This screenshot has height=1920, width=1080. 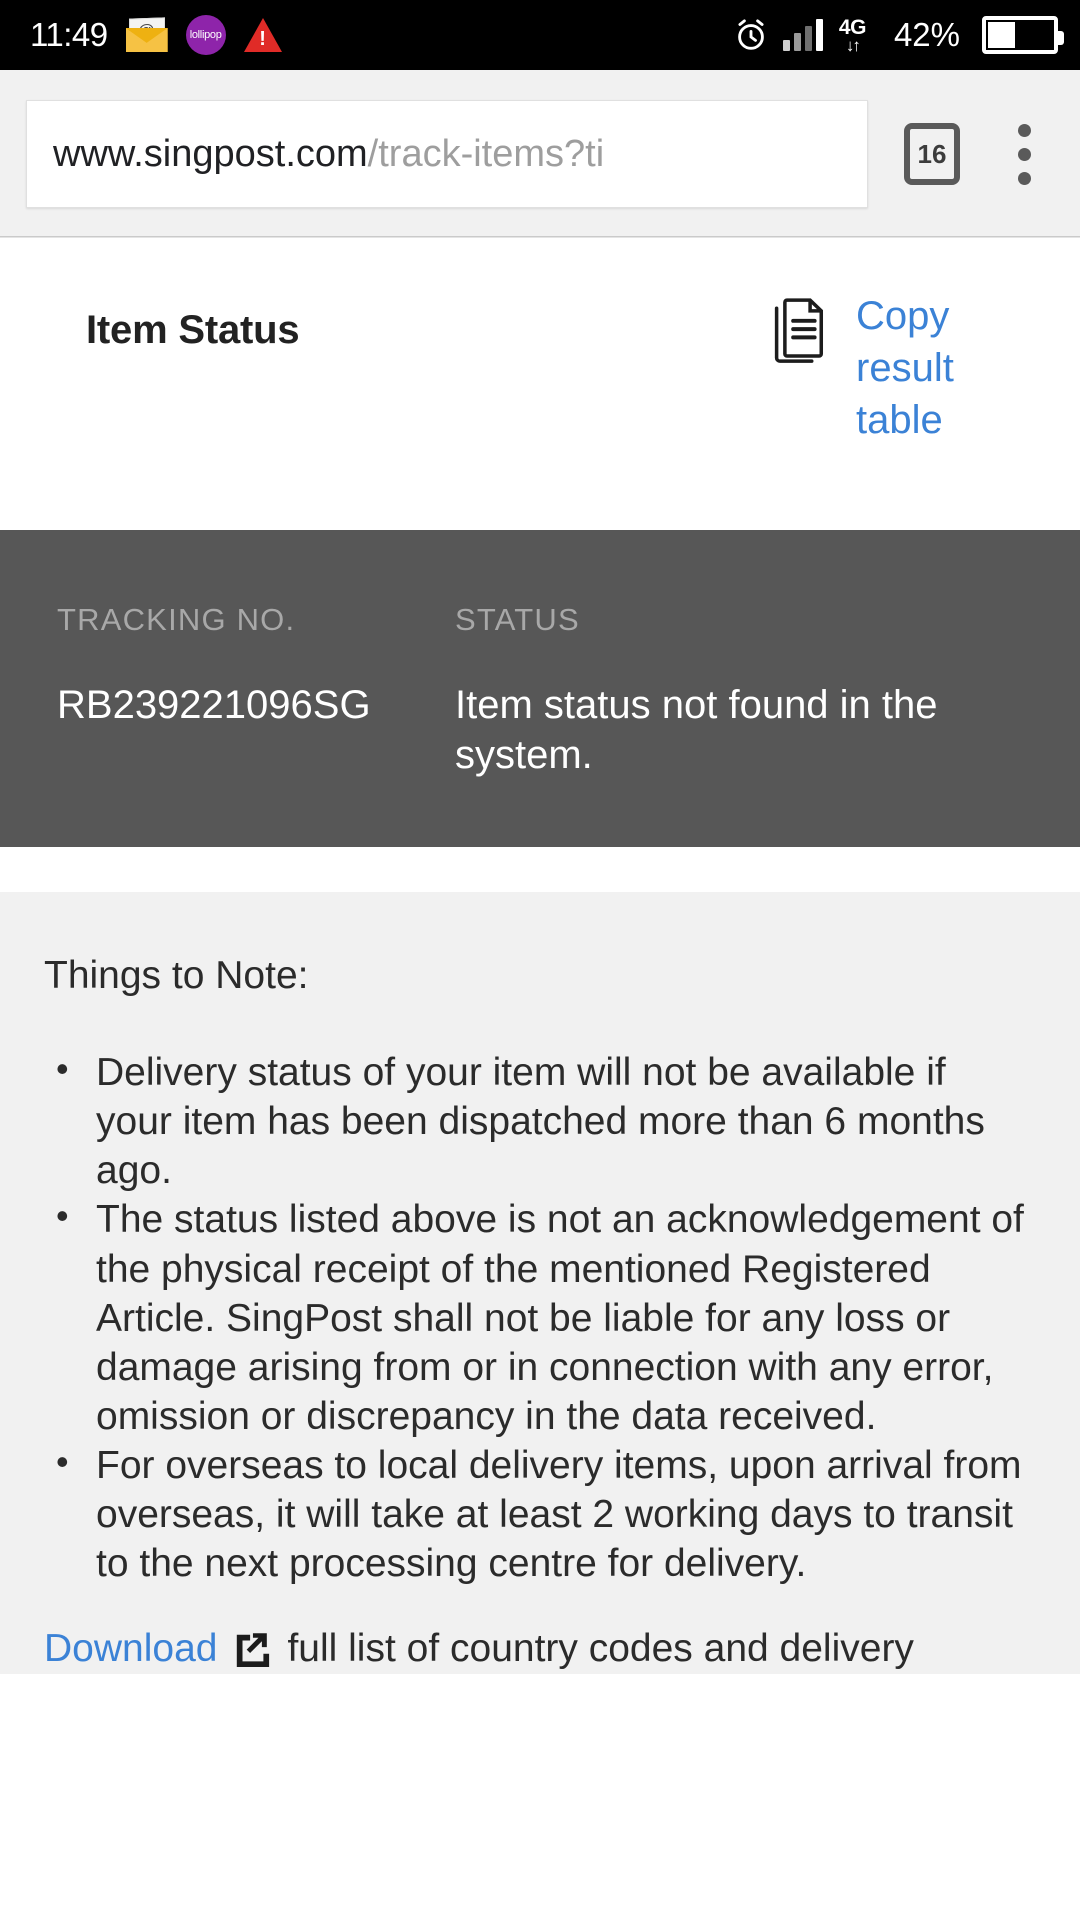 What do you see at coordinates (69, 34) in the screenshot?
I see `status-bar-clock: 11:49` at bounding box center [69, 34].